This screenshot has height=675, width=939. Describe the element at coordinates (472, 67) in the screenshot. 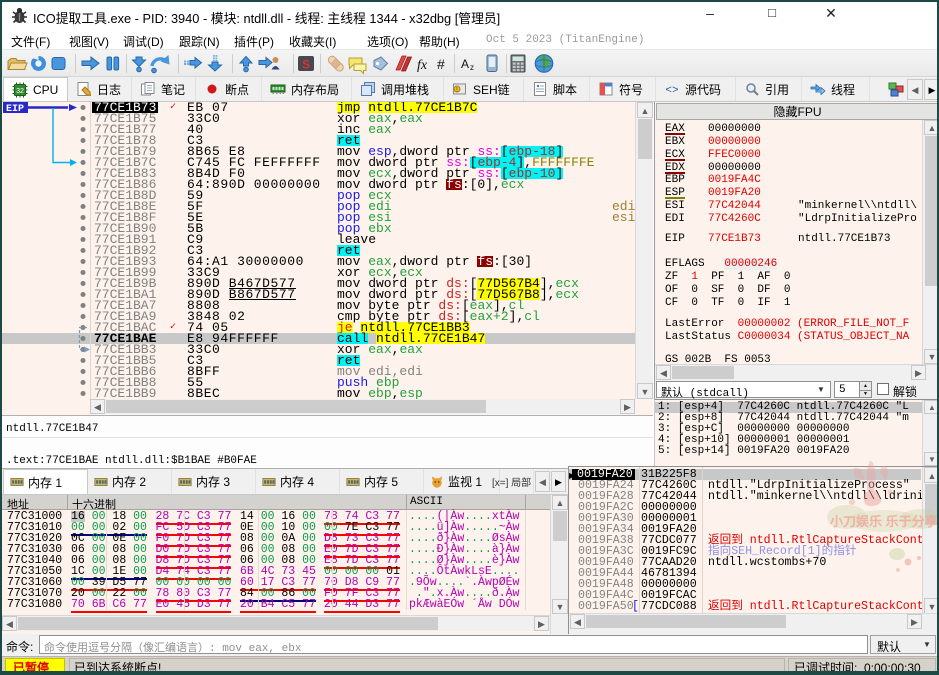

I see `svg-text: z` at that location.